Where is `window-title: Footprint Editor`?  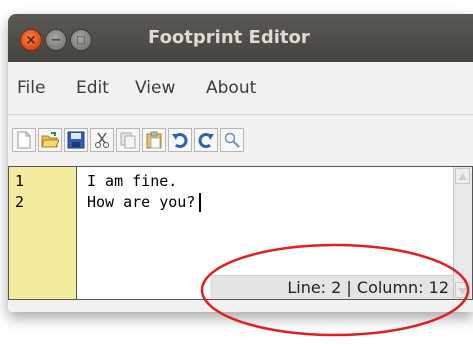 window-title: Footprint Editor is located at coordinates (229, 37).